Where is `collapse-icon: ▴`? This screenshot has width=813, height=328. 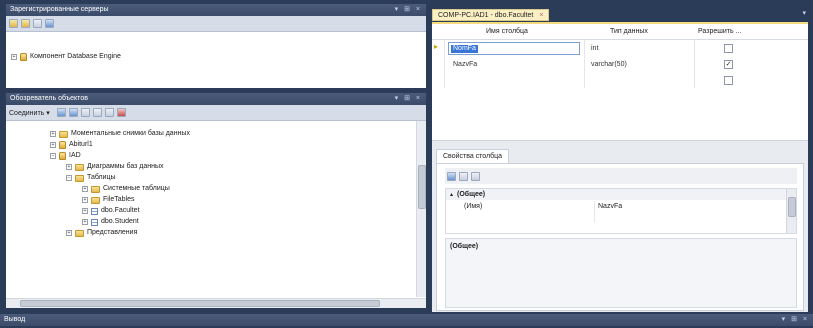
collapse-icon: ▴ is located at coordinates (451, 194).